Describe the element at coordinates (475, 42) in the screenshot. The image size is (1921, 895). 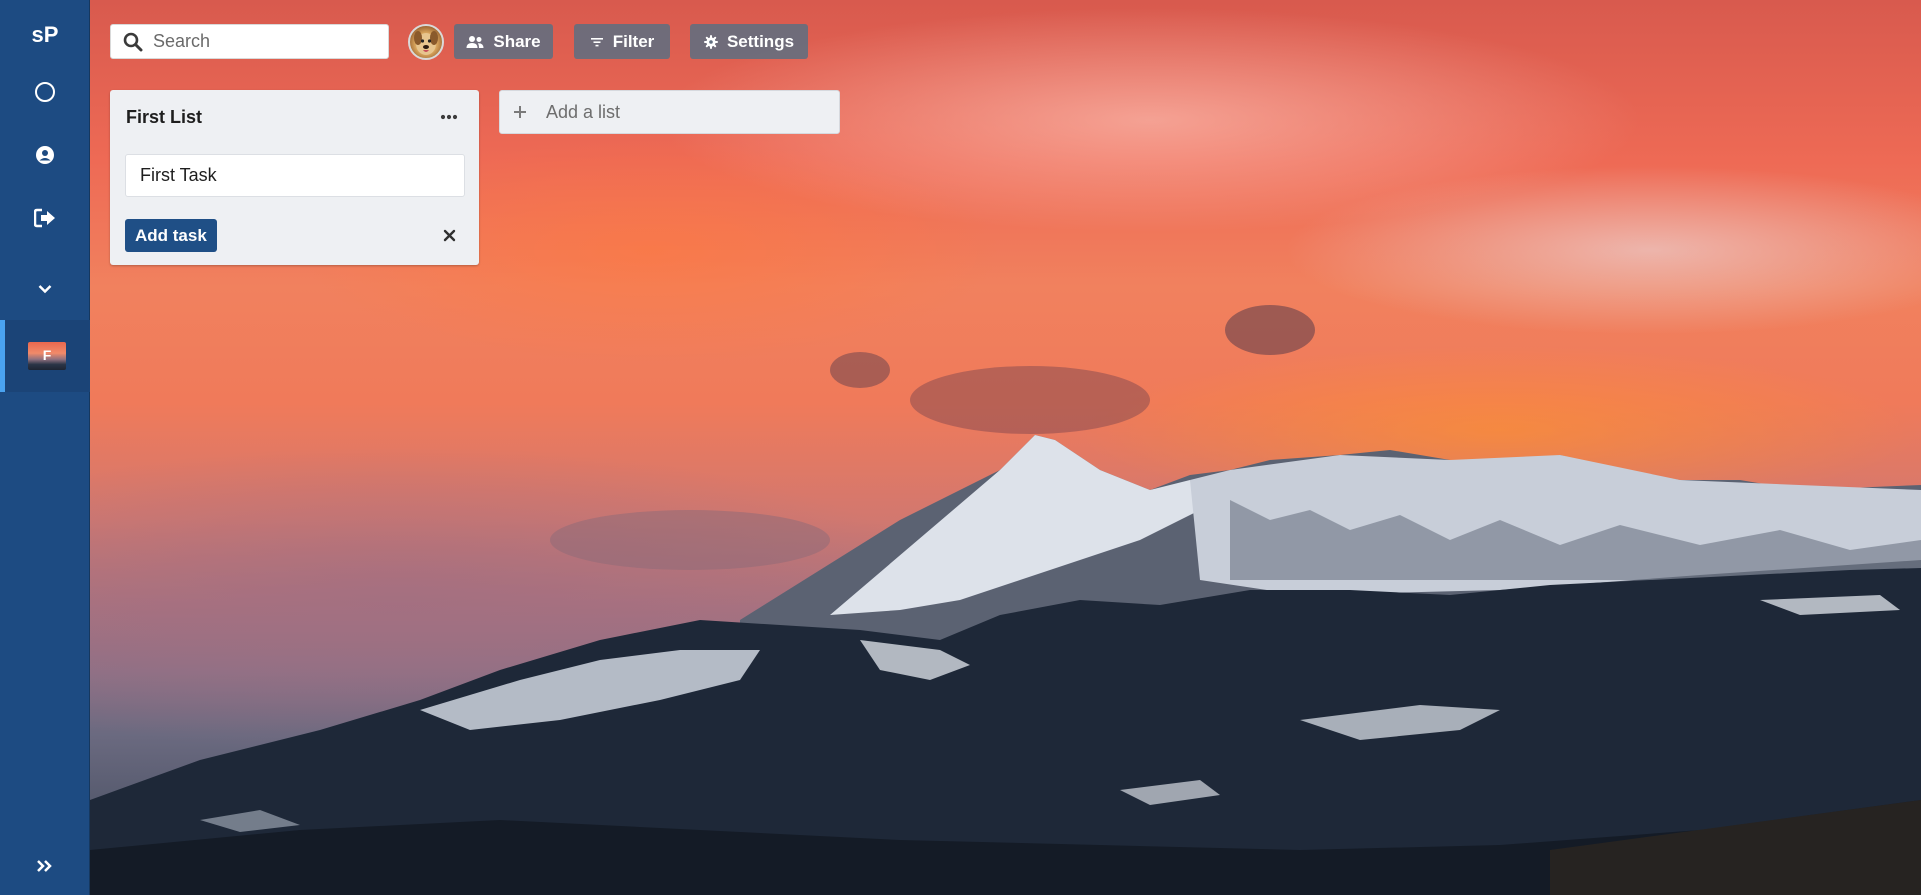
I see `users-icon` at that location.